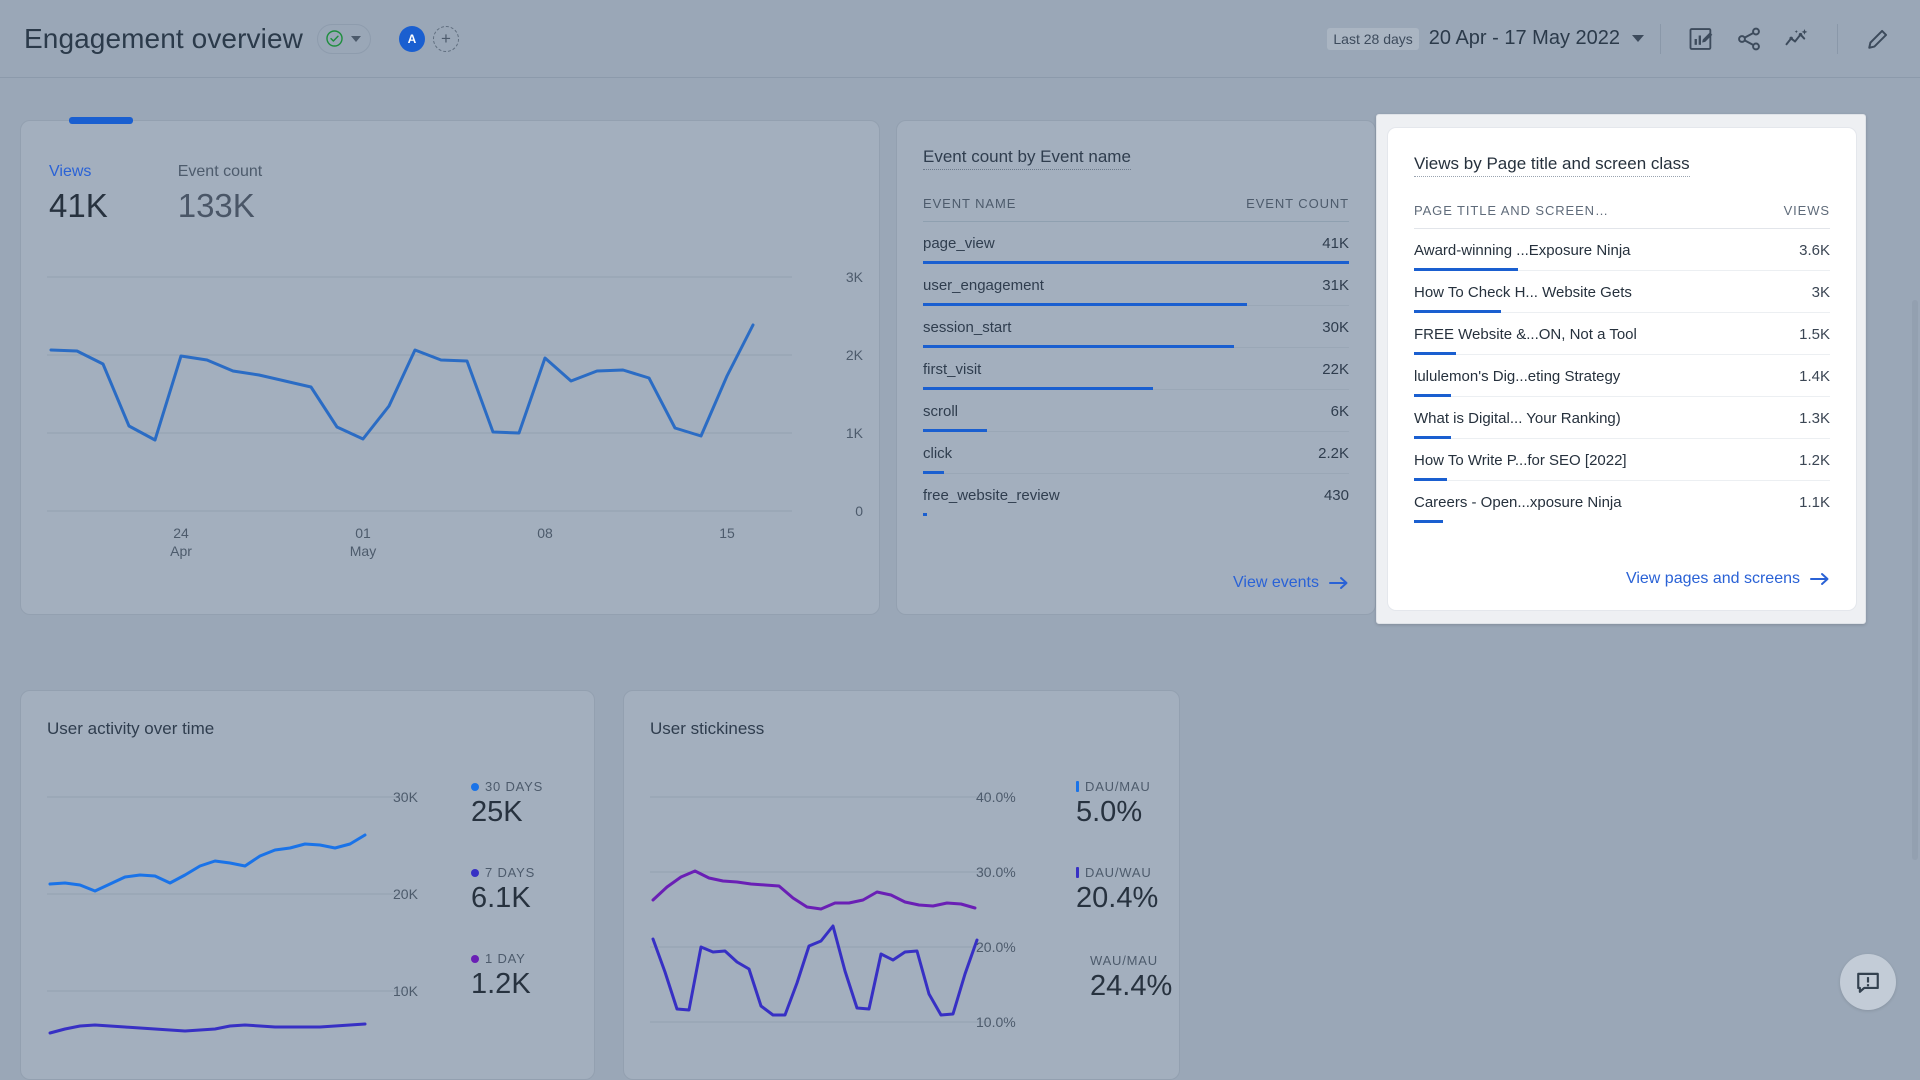 This screenshot has width=1920, height=1080. I want to click on table-row: scroll 6K, so click(1136, 411).